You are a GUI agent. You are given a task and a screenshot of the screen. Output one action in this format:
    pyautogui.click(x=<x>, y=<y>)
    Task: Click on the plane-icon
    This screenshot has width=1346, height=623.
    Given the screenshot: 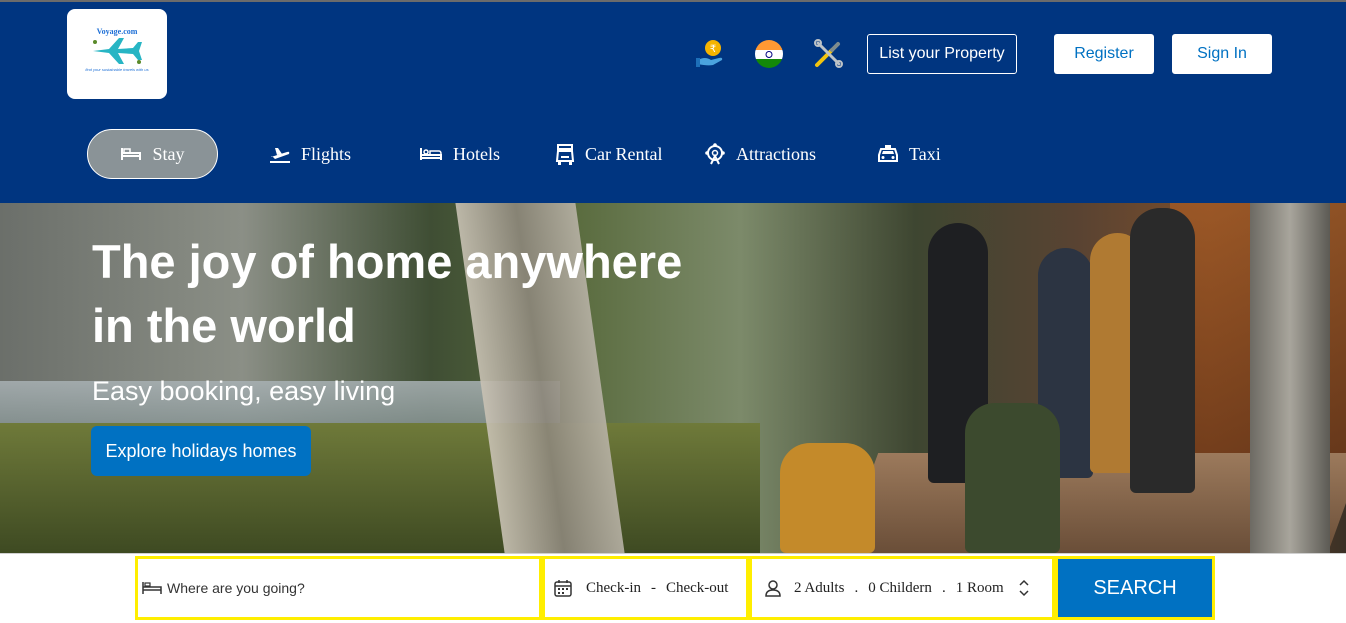 What is the action you would take?
    pyautogui.click(x=280, y=155)
    